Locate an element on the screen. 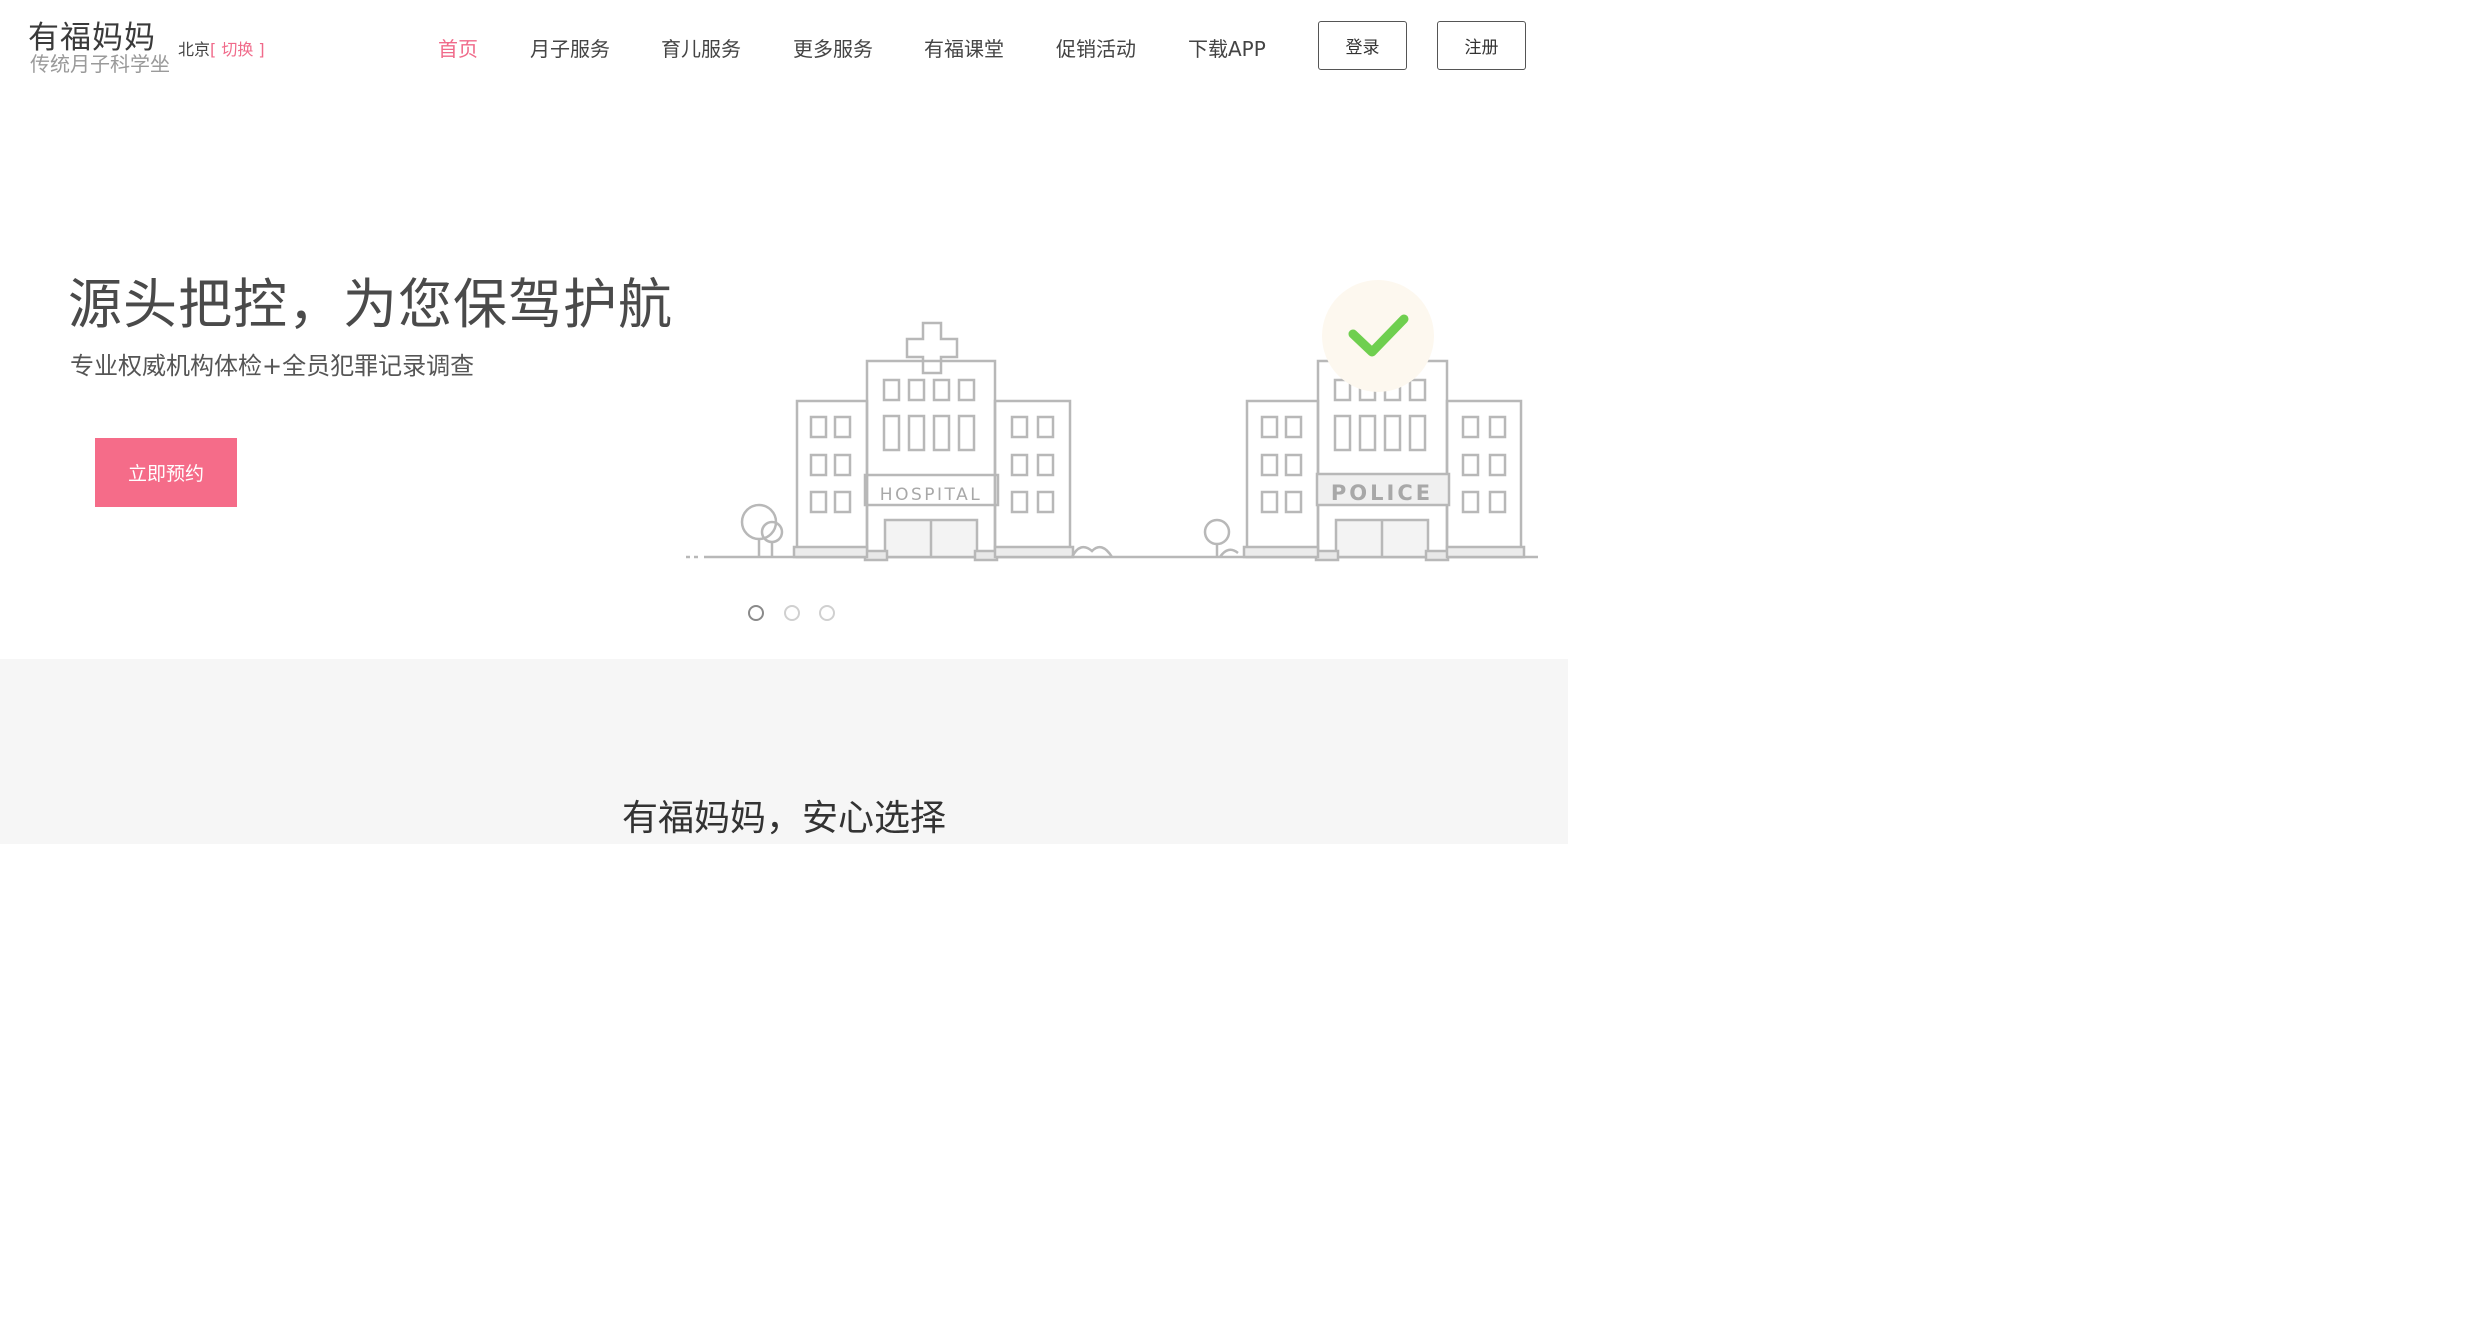 The image size is (2474, 1332). hospital-sign: HOSPITAL is located at coordinates (931, 495).